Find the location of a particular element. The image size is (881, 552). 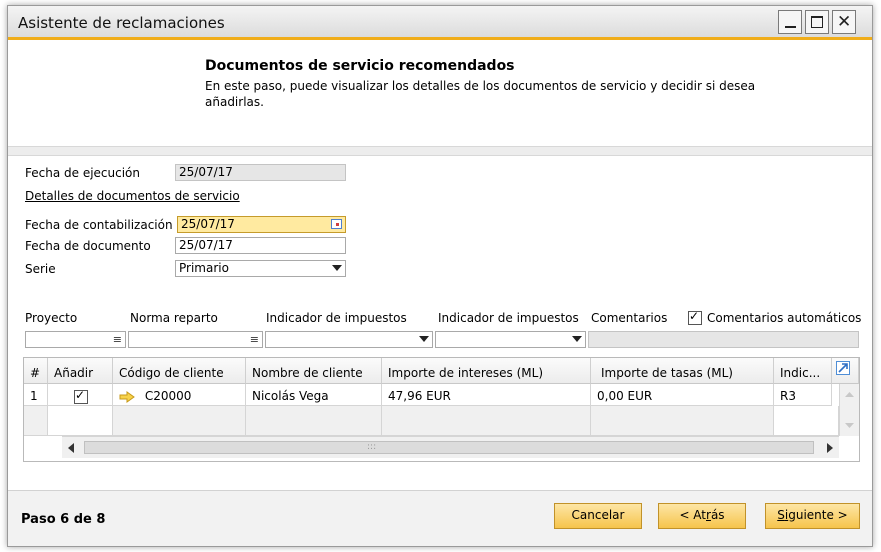

next-button: Siguiente > is located at coordinates (812, 516).